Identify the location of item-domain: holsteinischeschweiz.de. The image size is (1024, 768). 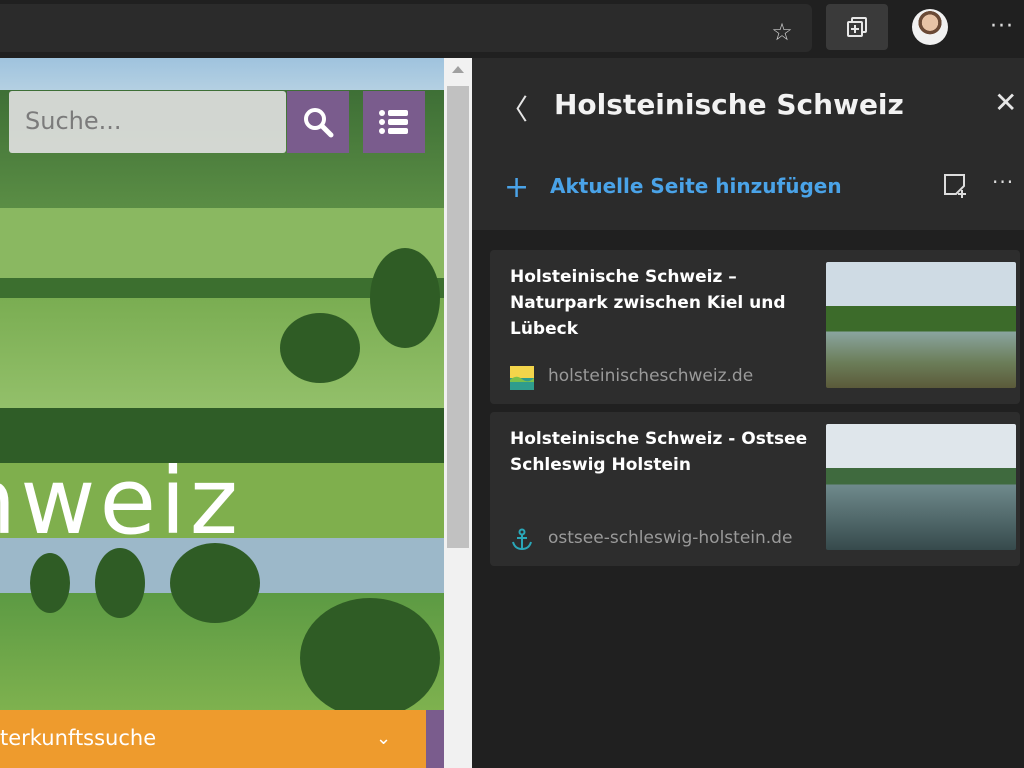
(651, 376).